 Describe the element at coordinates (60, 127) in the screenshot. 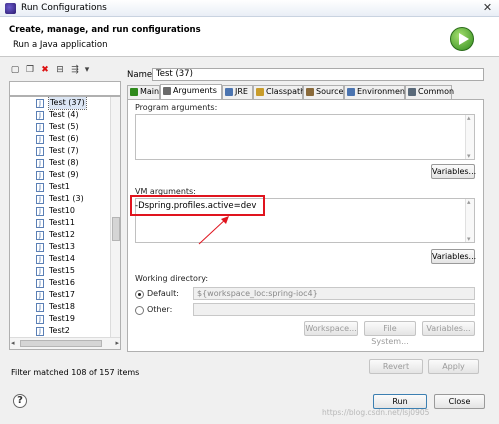

I see `tree-item: J Test (5)` at that location.